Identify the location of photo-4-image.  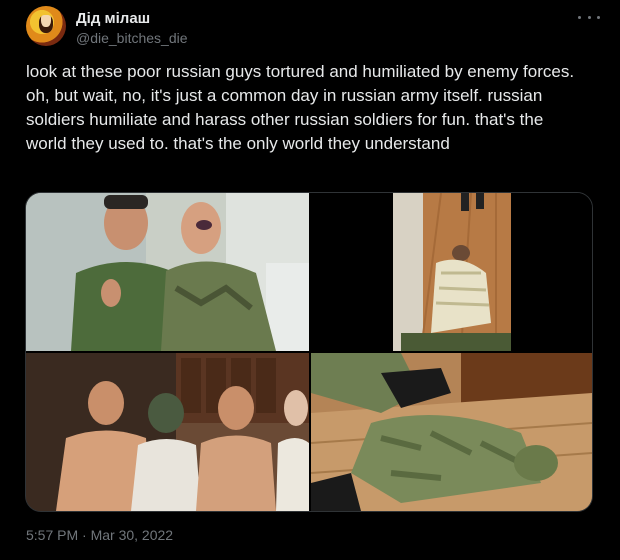
(451, 432).